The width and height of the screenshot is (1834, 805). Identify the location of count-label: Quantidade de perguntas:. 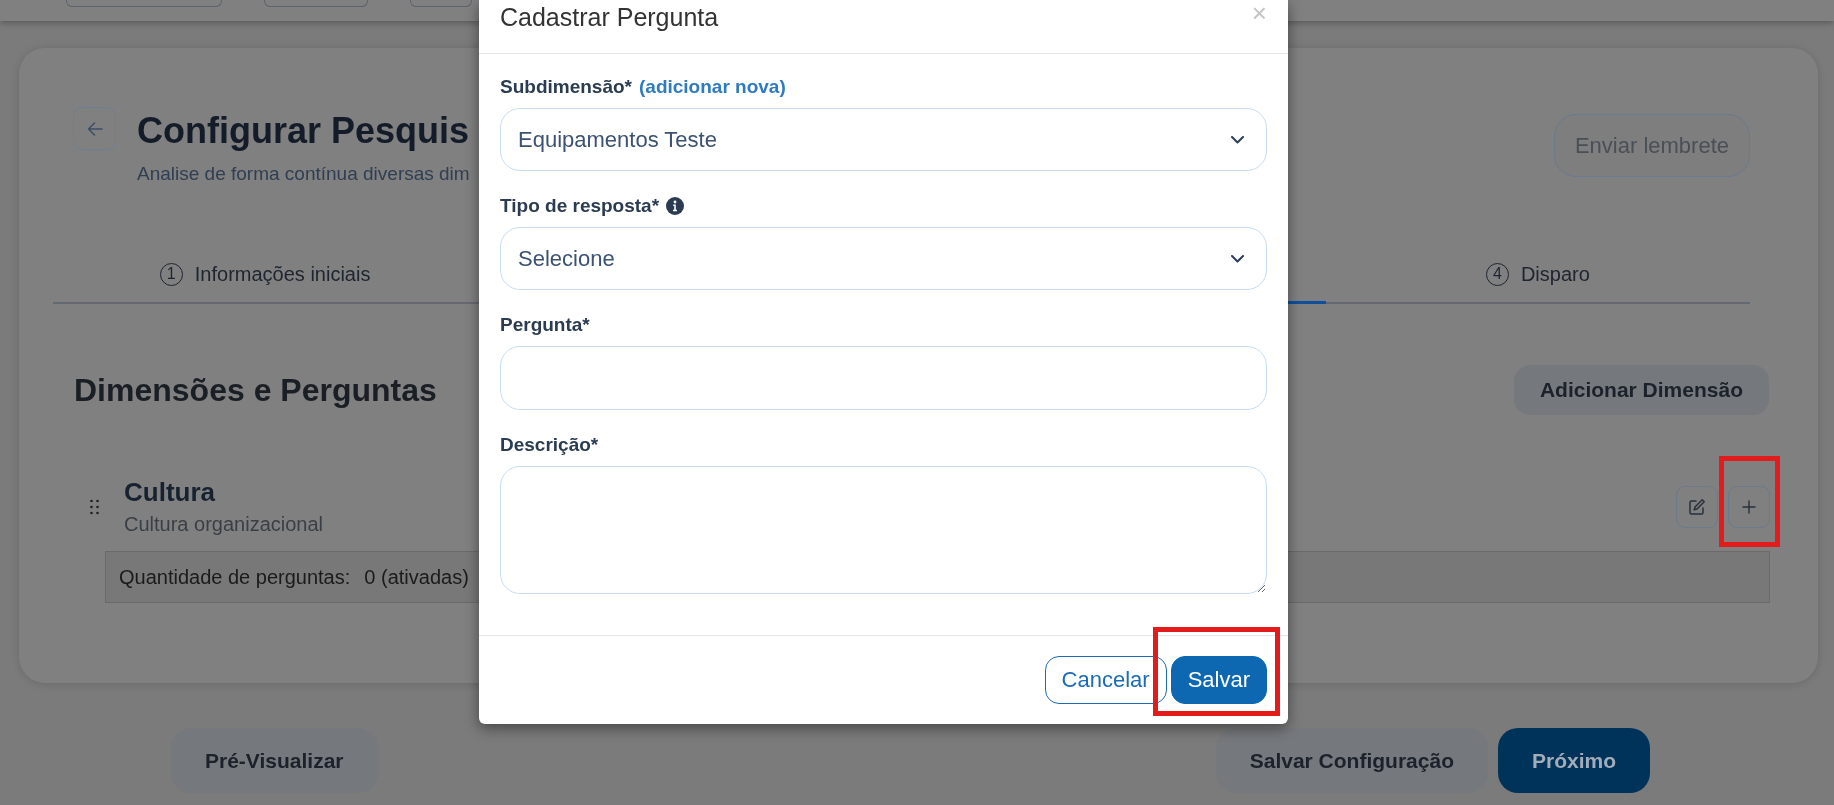
(235, 577).